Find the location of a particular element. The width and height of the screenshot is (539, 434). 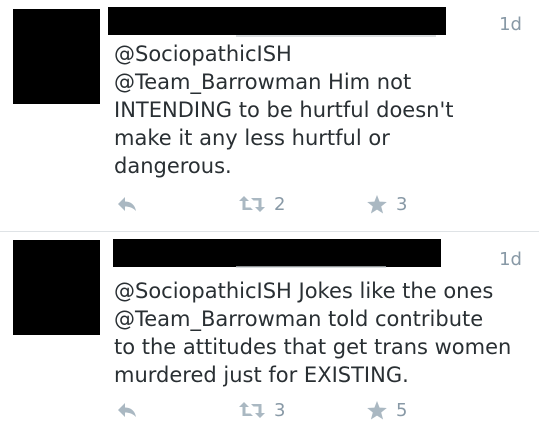

tweet-divider is located at coordinates (269, 231).